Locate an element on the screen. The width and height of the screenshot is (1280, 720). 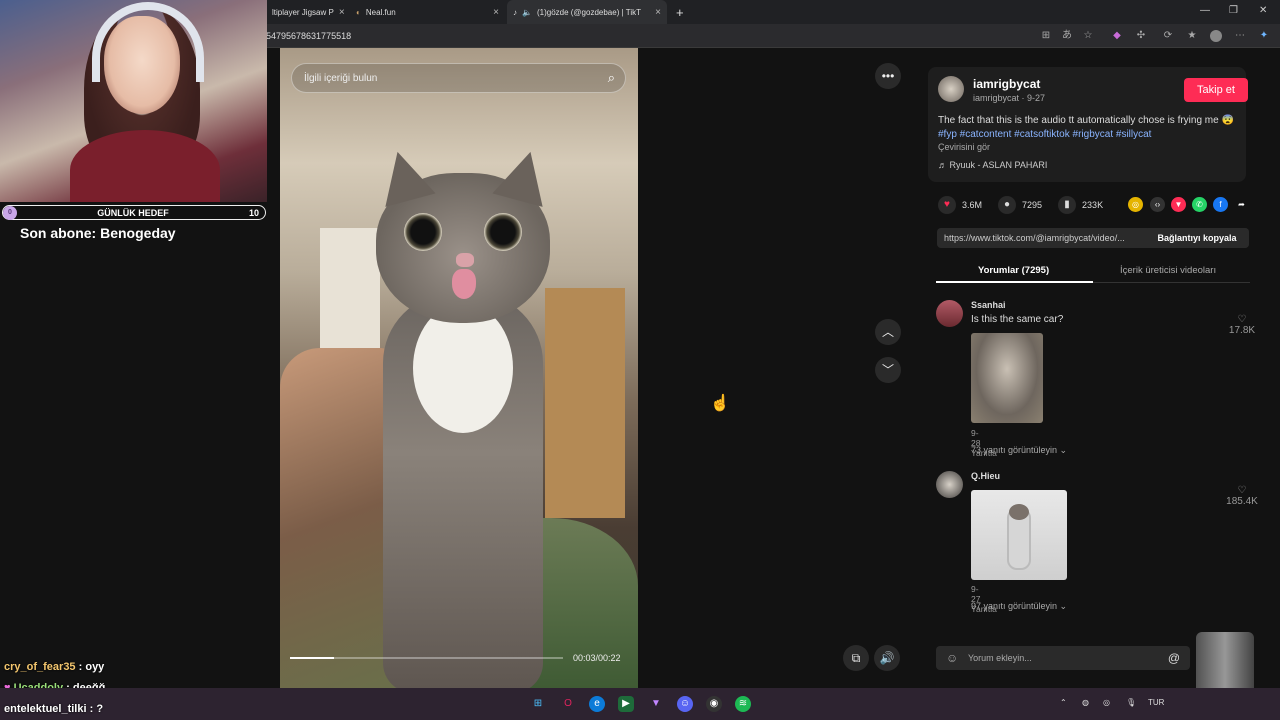
cat-eye is located at coordinates (503, 232).